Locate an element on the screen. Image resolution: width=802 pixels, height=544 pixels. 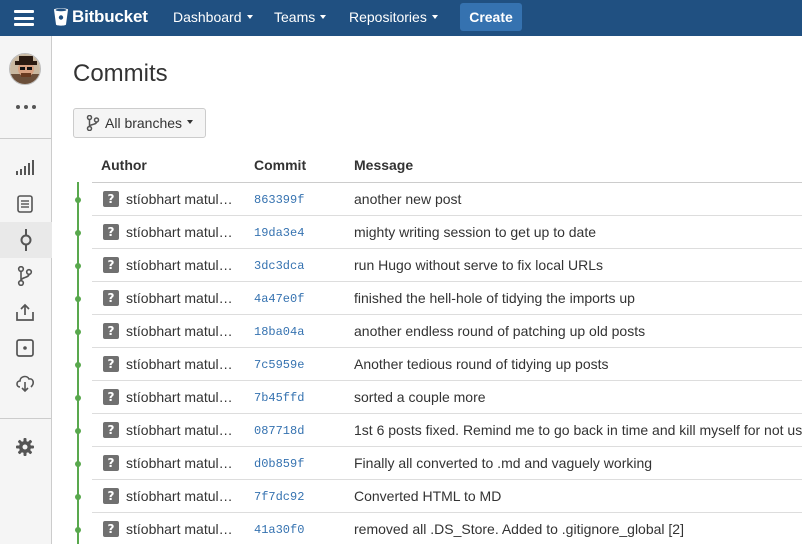
commit-message: sorted a couple more is located at coordinates (420, 397).